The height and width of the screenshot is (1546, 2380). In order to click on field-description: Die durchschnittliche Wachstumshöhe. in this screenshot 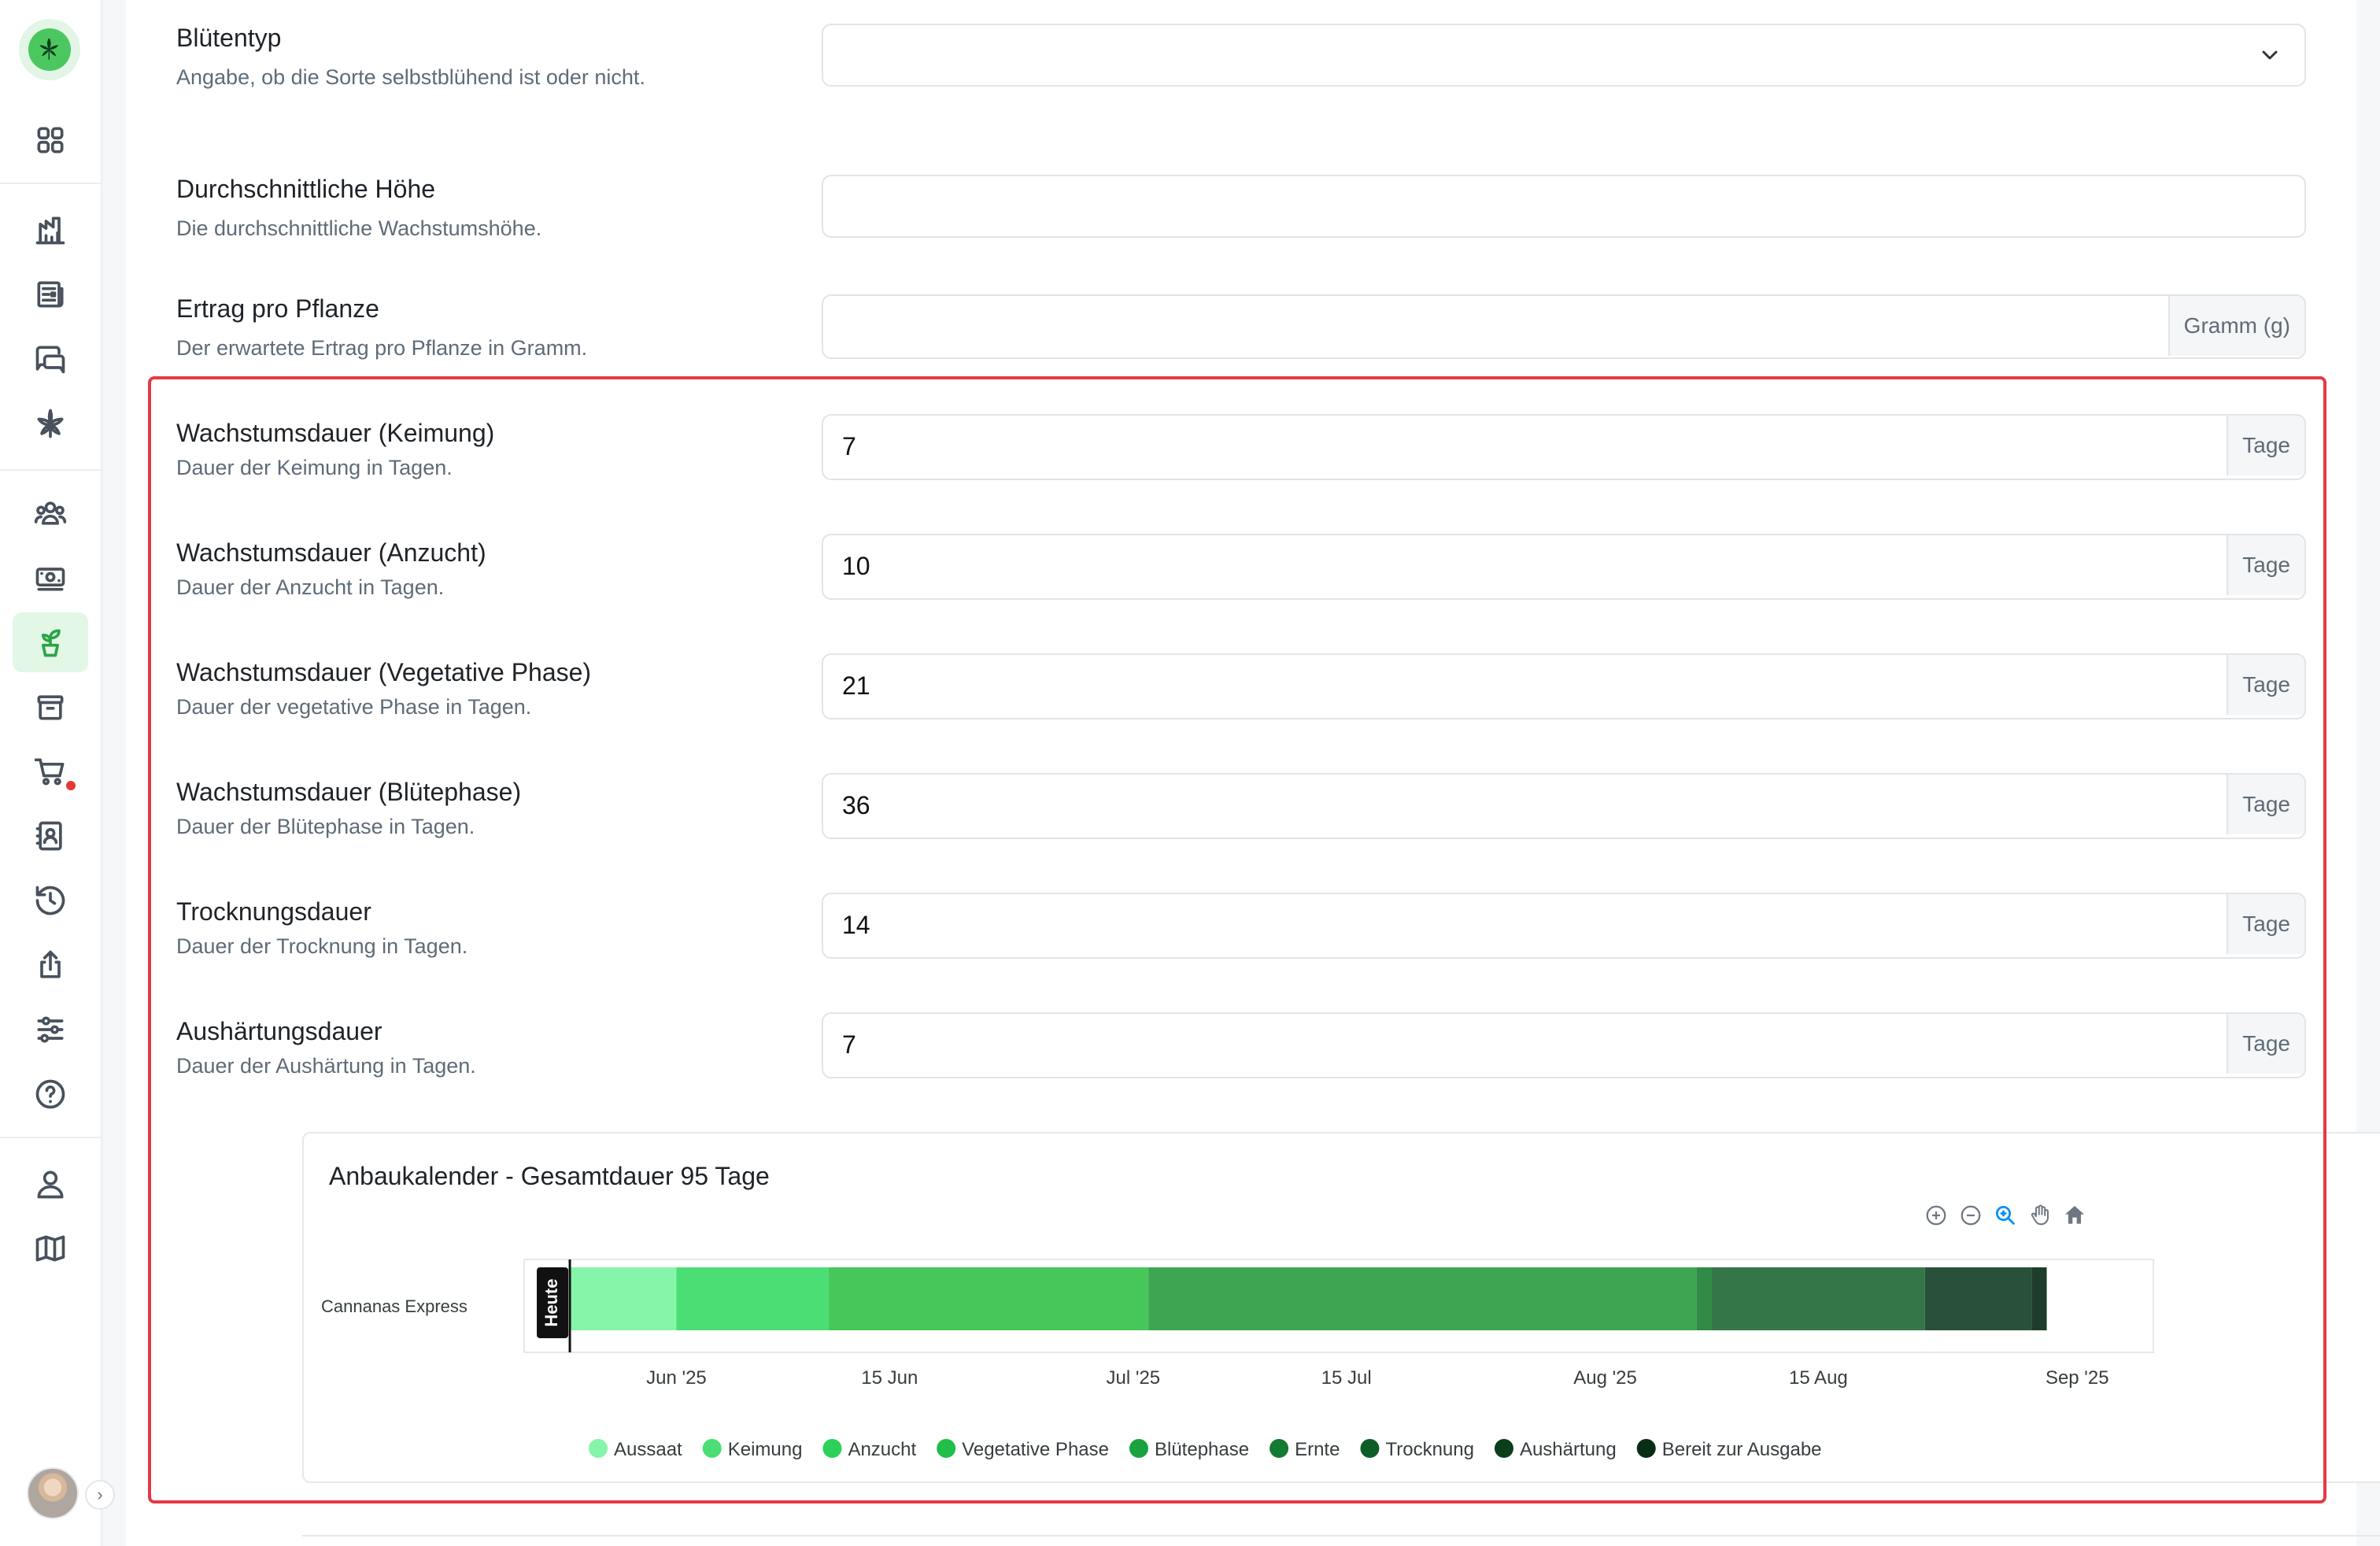, I will do `click(359, 228)`.